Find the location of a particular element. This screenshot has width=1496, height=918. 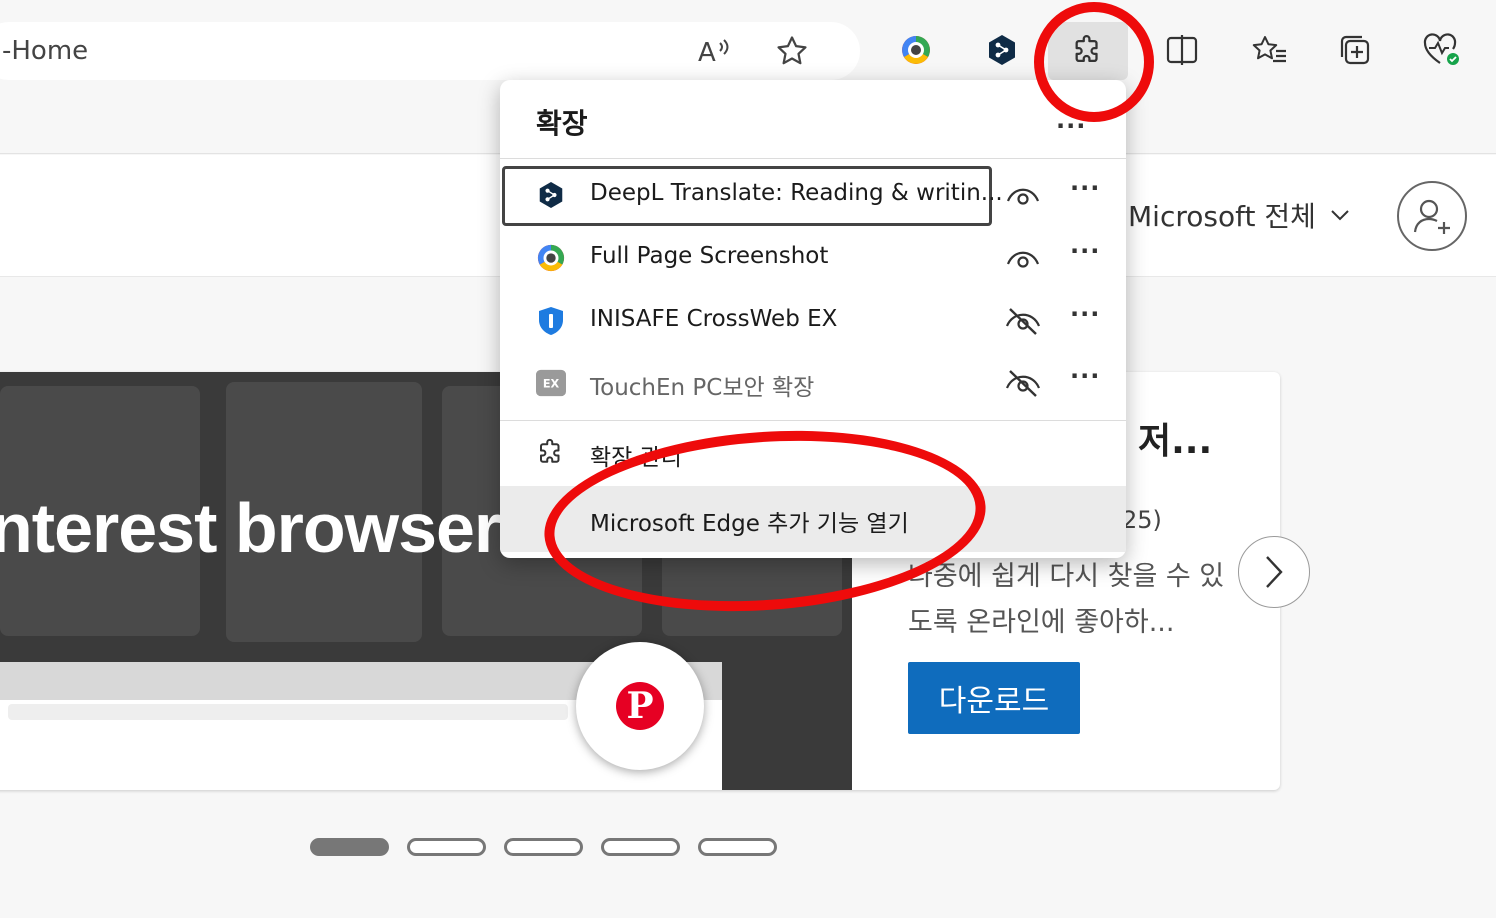

puzzle-icon is located at coordinates (551, 453).